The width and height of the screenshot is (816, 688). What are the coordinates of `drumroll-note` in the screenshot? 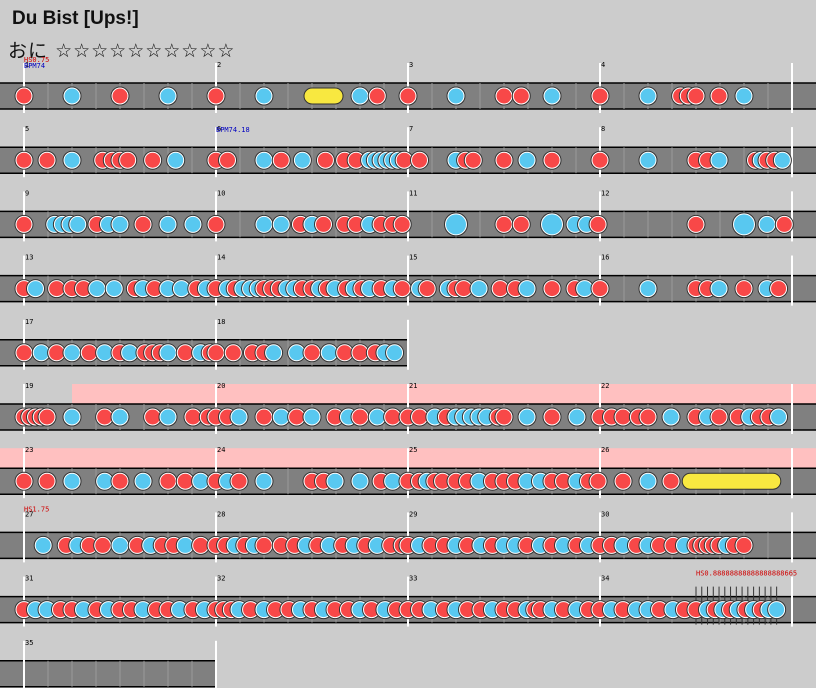 It's located at (731, 481).